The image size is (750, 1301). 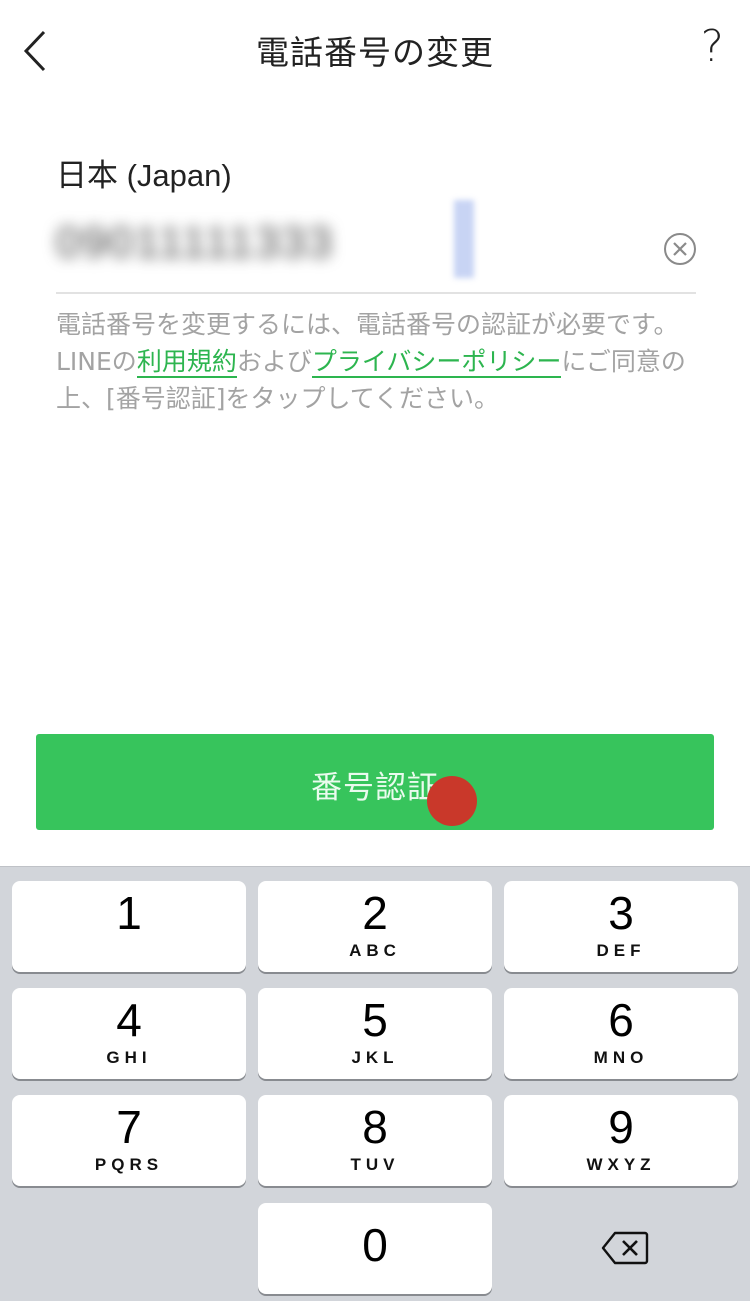 I want to click on key-1: 1, so click(x=129, y=926).